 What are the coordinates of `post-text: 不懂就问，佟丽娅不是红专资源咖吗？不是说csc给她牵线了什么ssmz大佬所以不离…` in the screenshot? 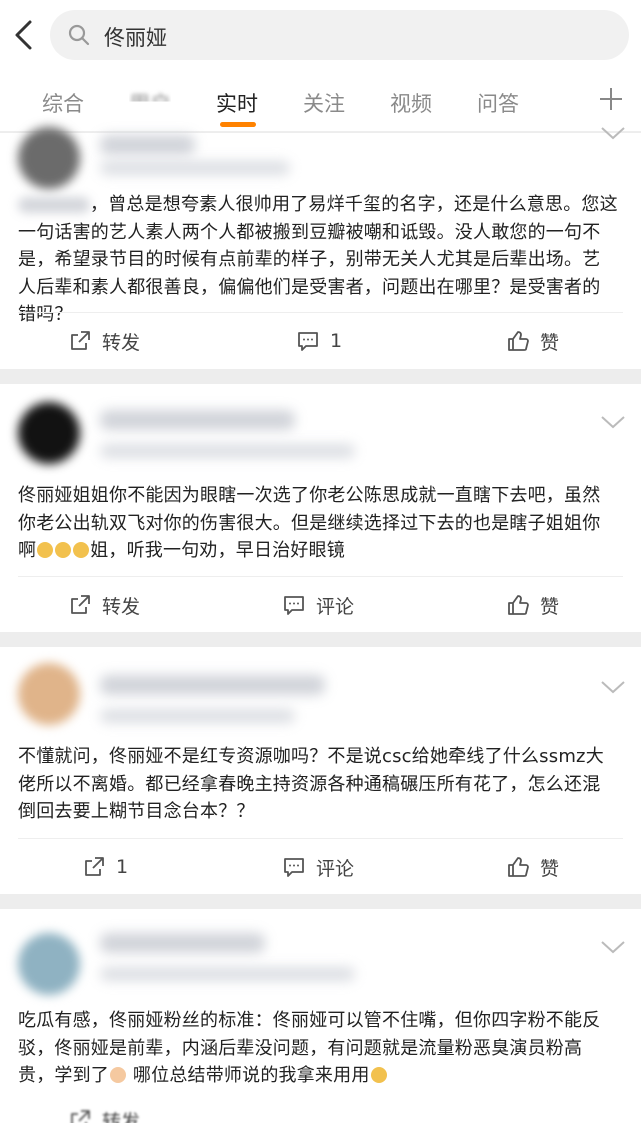 It's located at (311, 784).